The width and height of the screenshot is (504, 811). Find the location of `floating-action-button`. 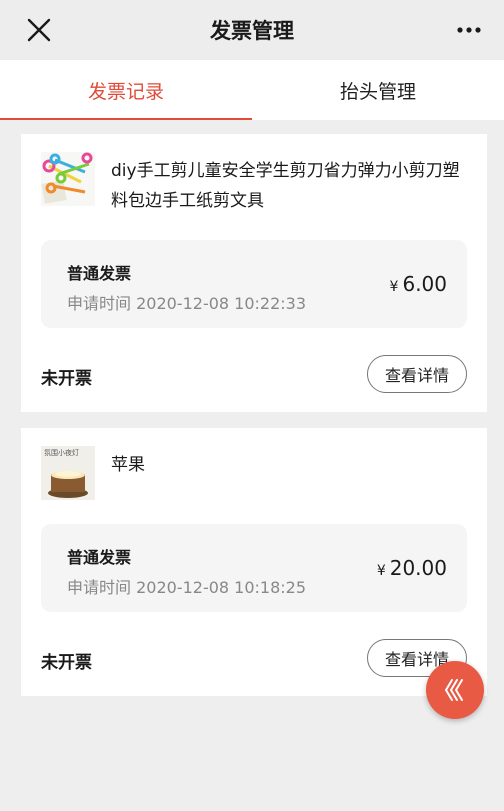

floating-action-button is located at coordinates (455, 690).